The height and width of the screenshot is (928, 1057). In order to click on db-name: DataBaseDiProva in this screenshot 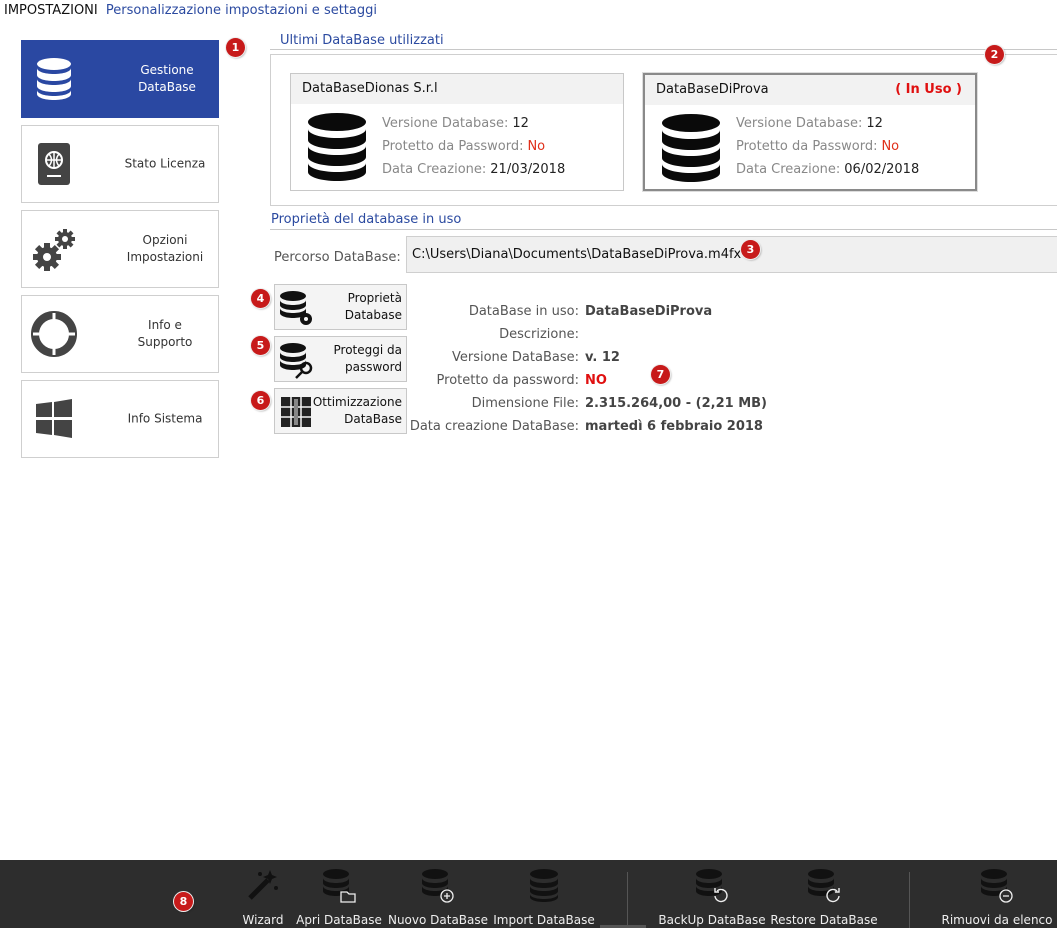, I will do `click(712, 89)`.